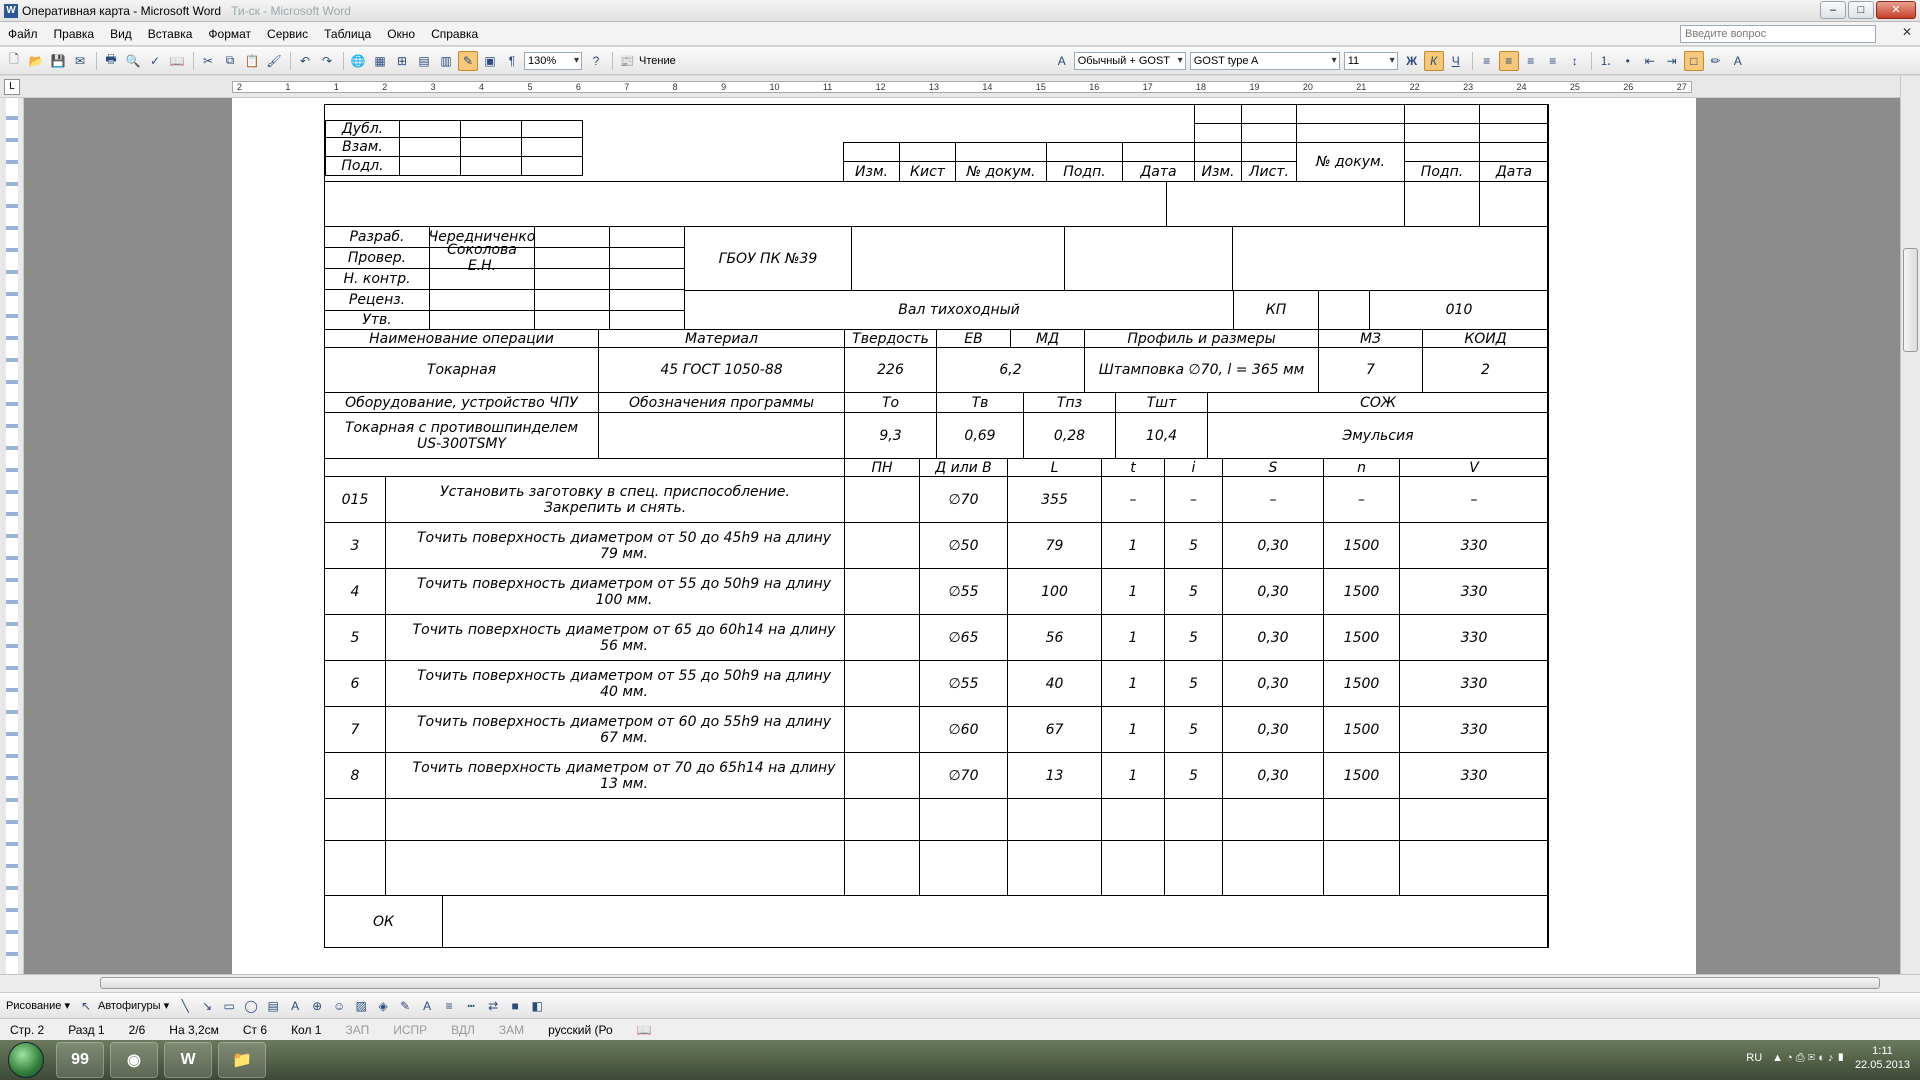 This screenshot has width=1920, height=1080. Describe the element at coordinates (580, 1030) in the screenshot. I see `status-language: русский (Ро` at that location.